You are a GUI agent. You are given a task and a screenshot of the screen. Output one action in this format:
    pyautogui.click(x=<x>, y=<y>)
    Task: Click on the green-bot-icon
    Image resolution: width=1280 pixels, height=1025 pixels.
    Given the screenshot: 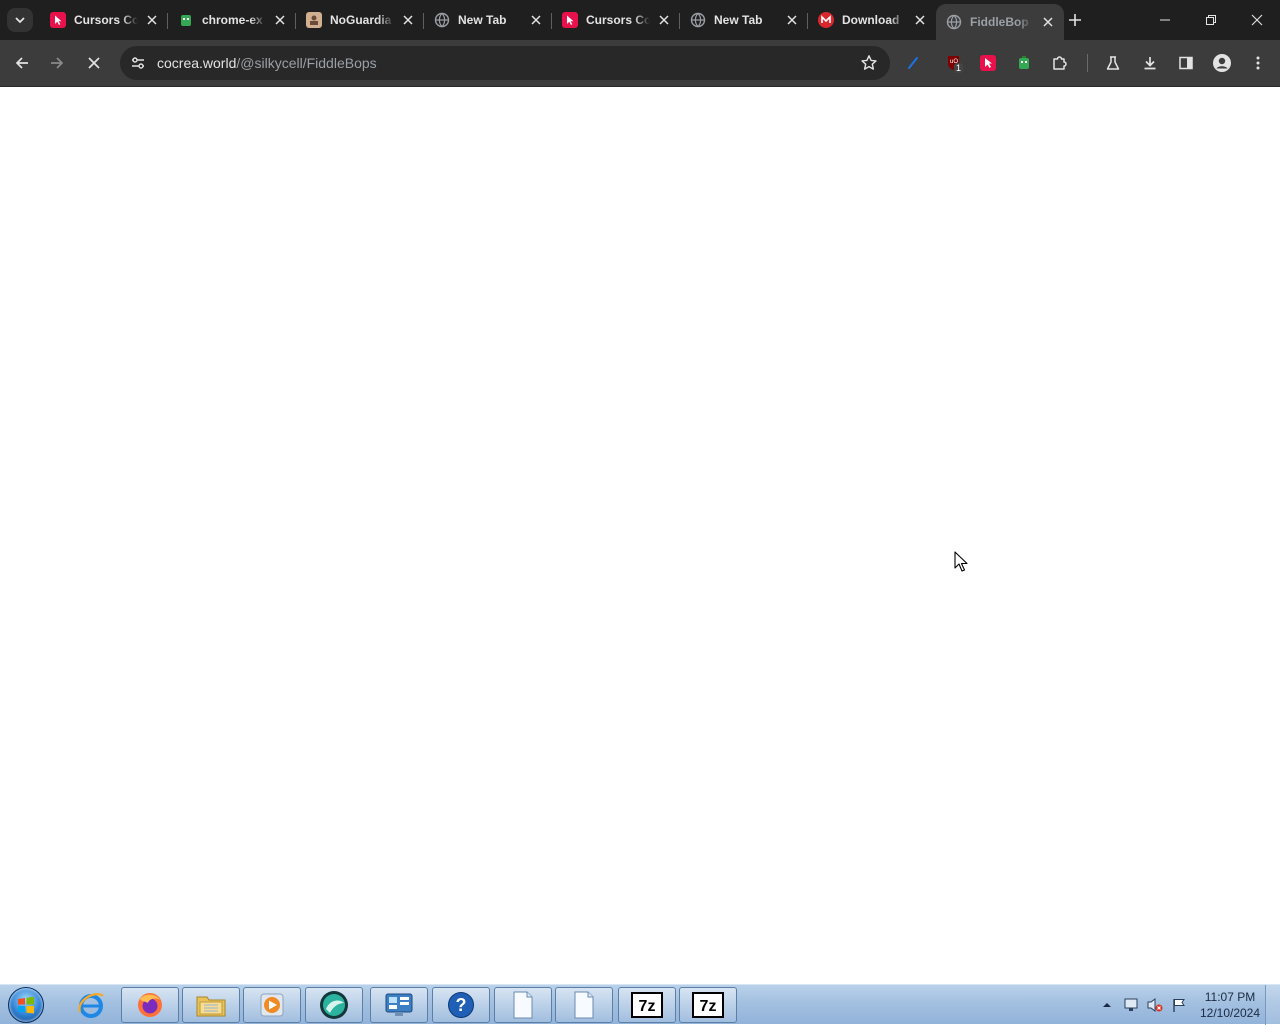 What is the action you would take?
    pyautogui.click(x=186, y=20)
    